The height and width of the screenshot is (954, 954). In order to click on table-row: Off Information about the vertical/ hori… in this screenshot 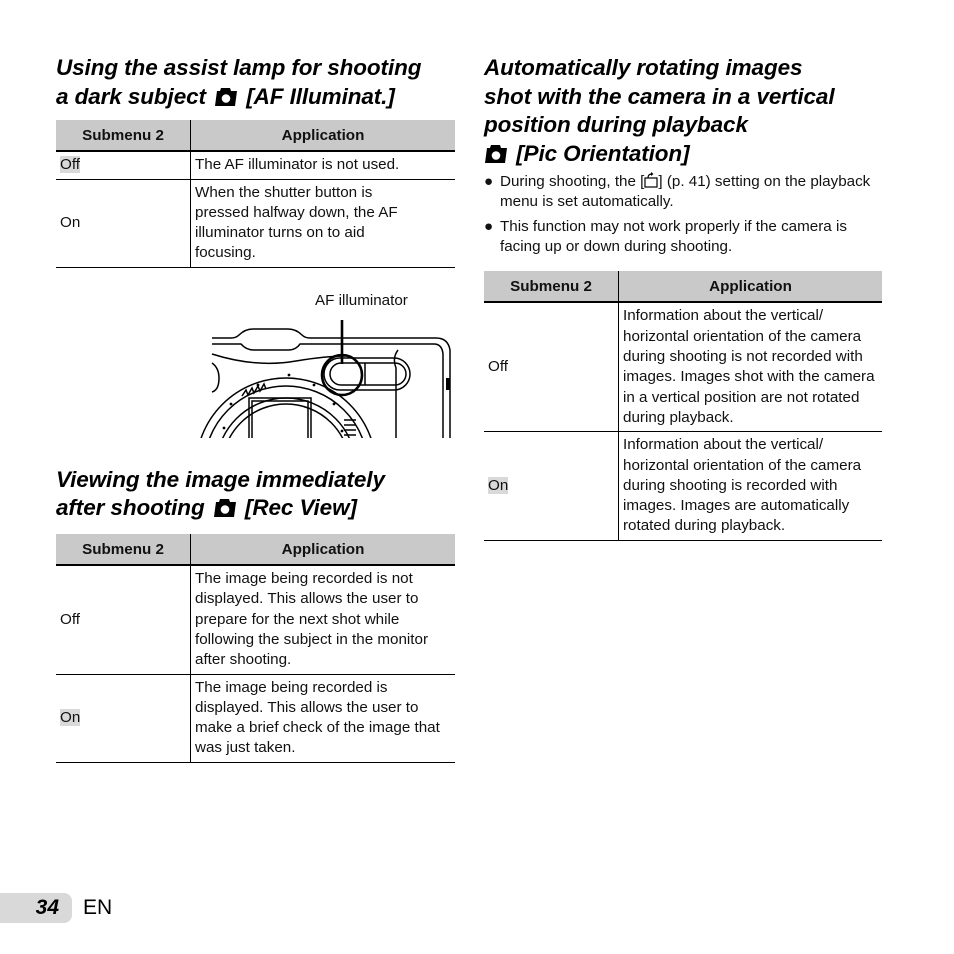, I will do `click(683, 367)`.